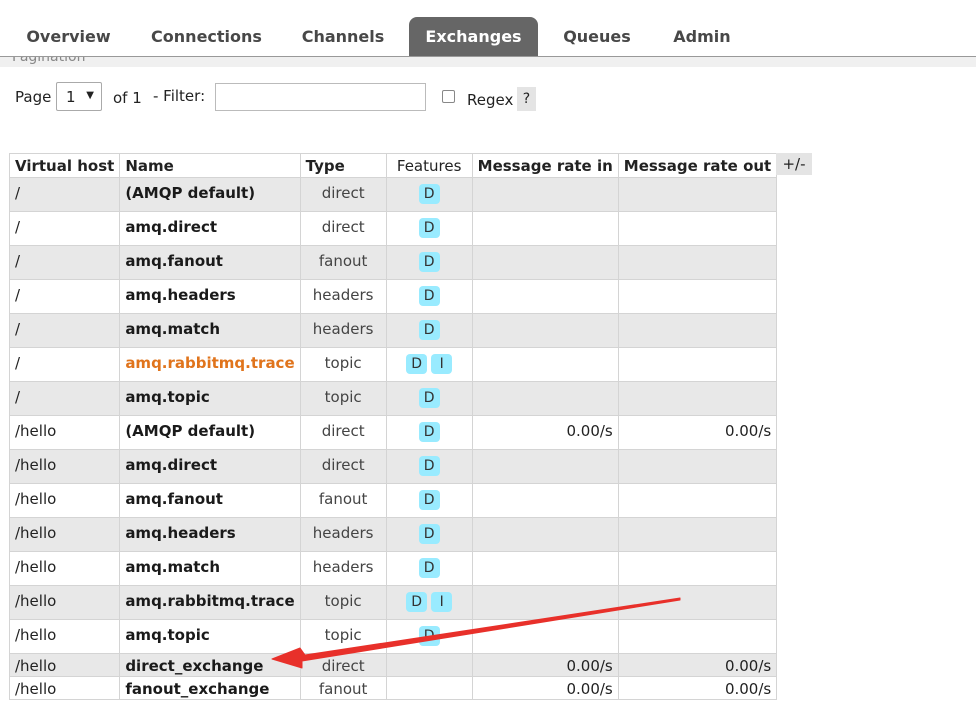  I want to click on table-row: / amq.direct direct D, so click(393, 228).